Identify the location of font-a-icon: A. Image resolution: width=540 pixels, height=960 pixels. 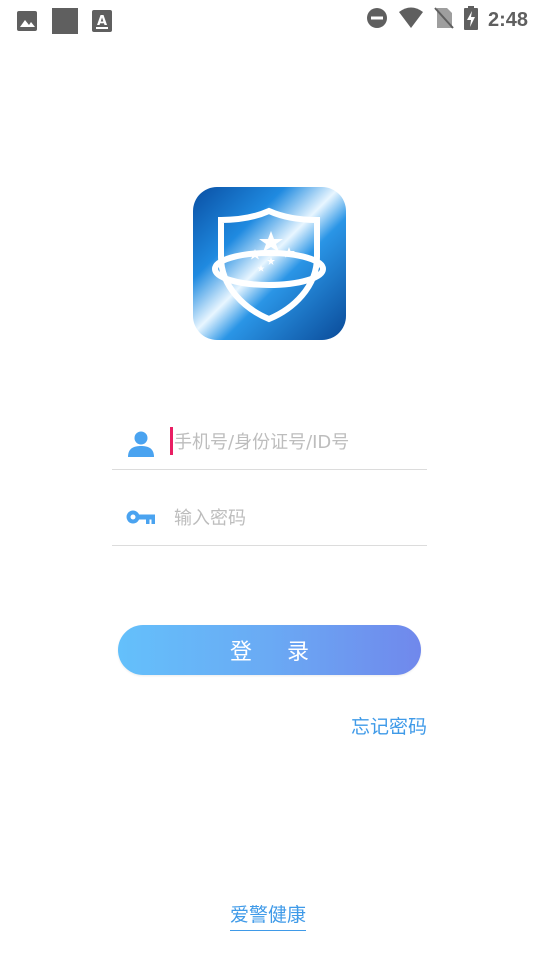
(102, 23).